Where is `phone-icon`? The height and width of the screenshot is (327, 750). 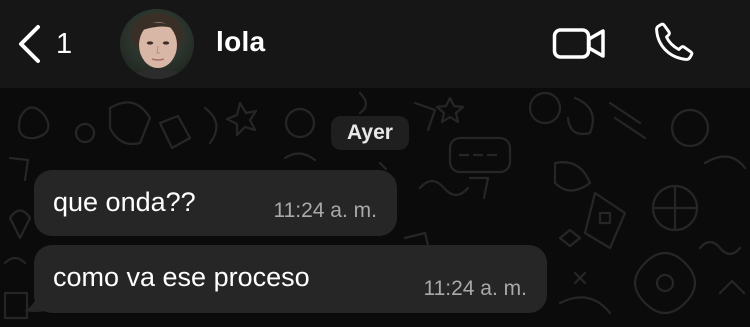
phone-icon is located at coordinates (674, 45).